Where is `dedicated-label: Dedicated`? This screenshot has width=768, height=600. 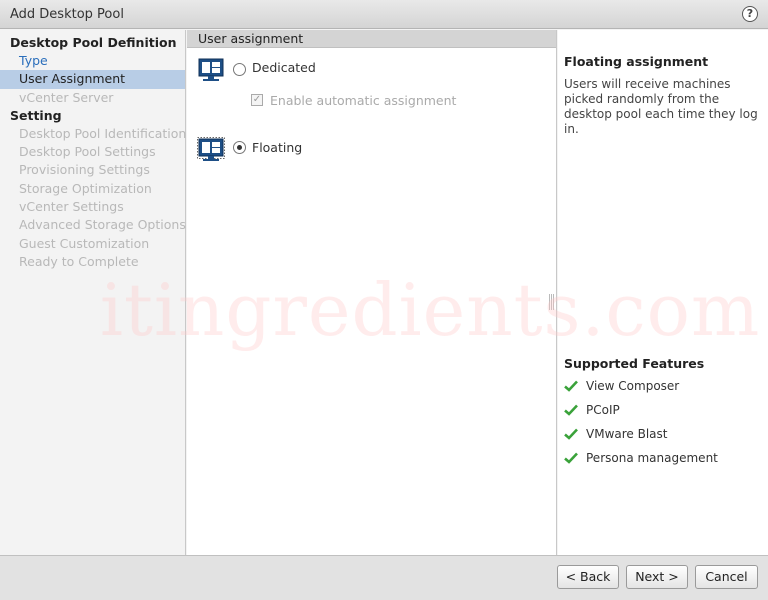 dedicated-label: Dedicated is located at coordinates (284, 67).